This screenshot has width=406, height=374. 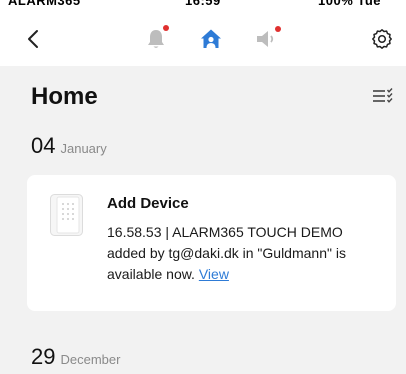 I want to click on bell-icon, so click(x=157, y=37).